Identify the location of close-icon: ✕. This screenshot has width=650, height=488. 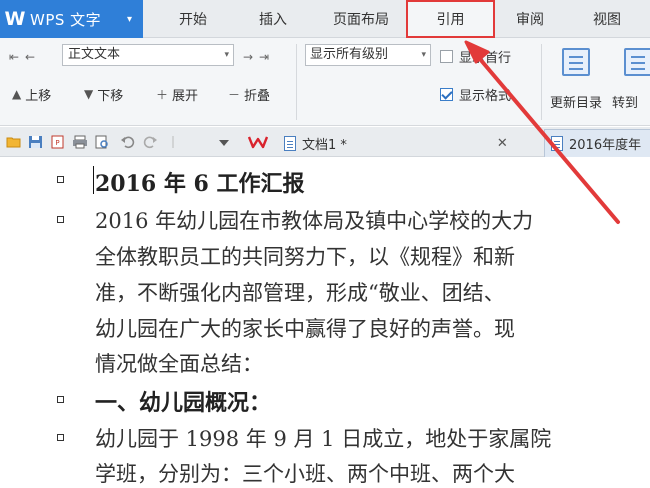
(502, 143).